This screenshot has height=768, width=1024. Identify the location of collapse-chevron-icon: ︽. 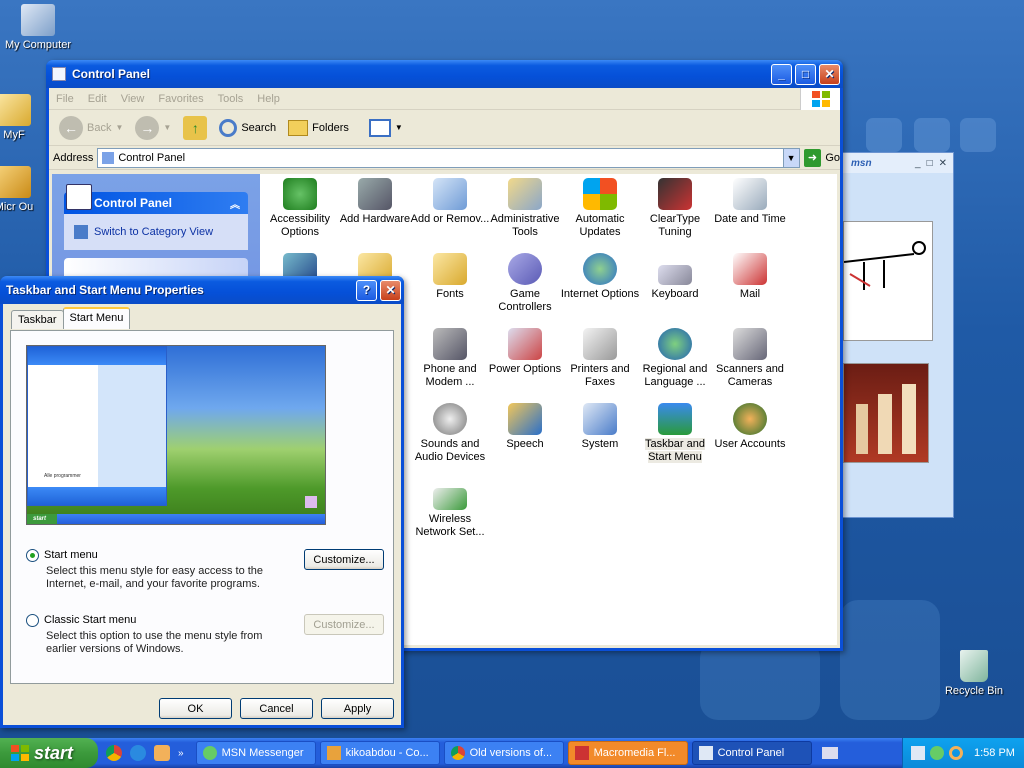
(235, 203).